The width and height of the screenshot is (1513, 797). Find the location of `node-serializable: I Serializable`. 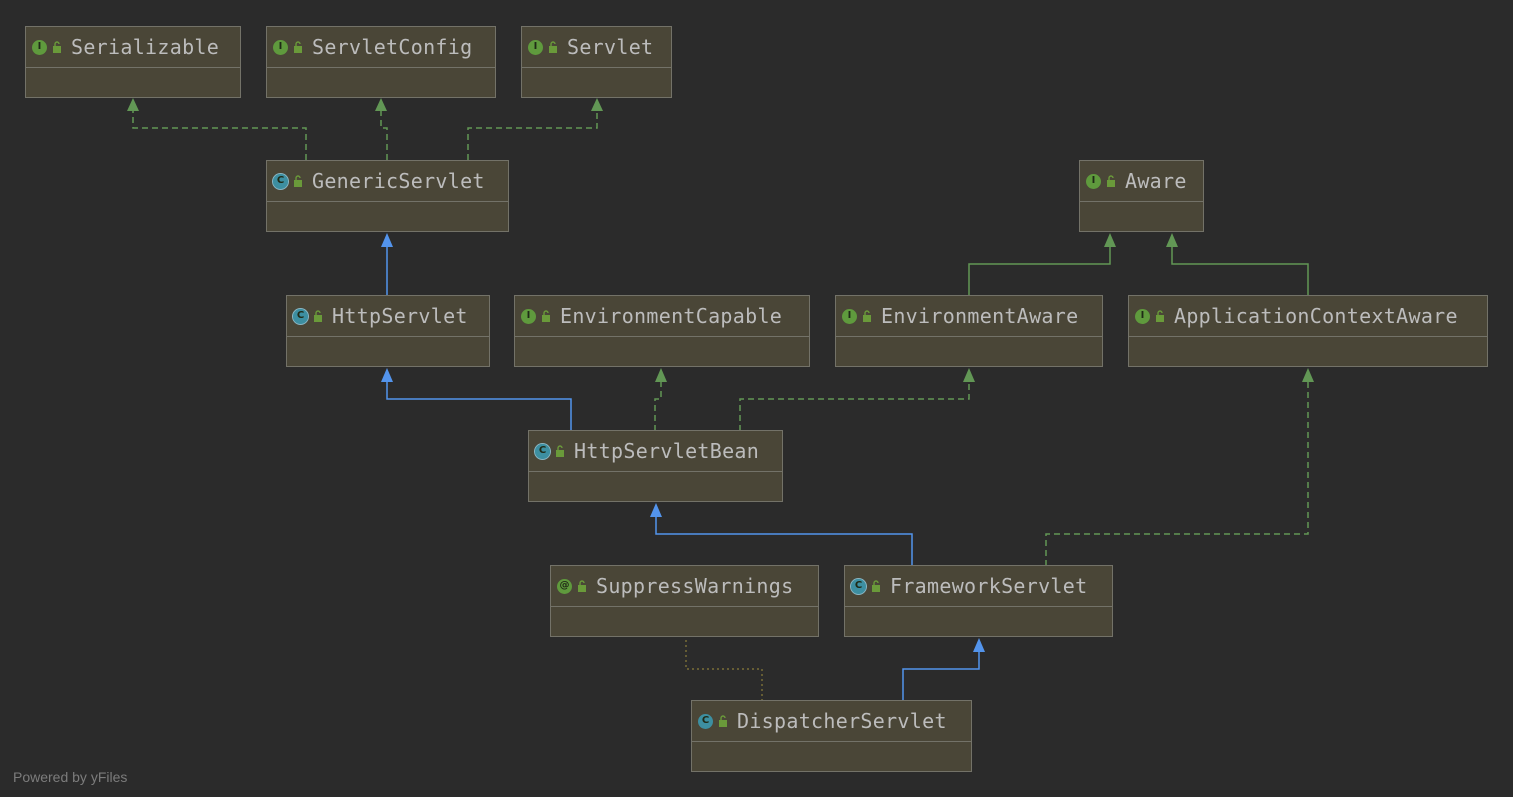

node-serializable: I Serializable is located at coordinates (133, 62).